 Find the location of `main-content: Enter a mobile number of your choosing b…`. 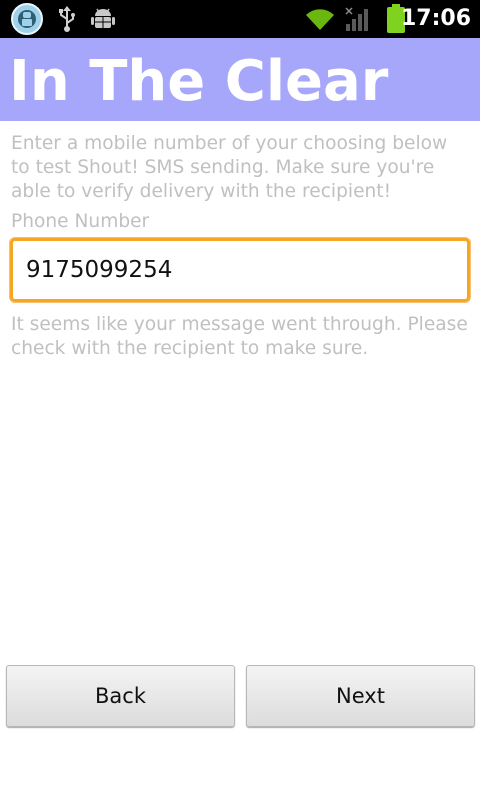

main-content: Enter a mobile number of your choosing b… is located at coordinates (241, 183).